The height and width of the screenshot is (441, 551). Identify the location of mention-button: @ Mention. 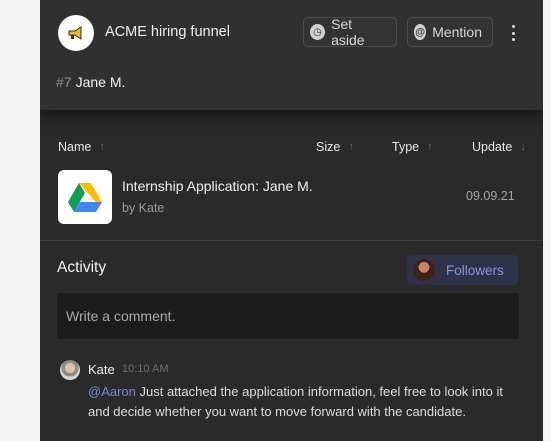
(450, 32).